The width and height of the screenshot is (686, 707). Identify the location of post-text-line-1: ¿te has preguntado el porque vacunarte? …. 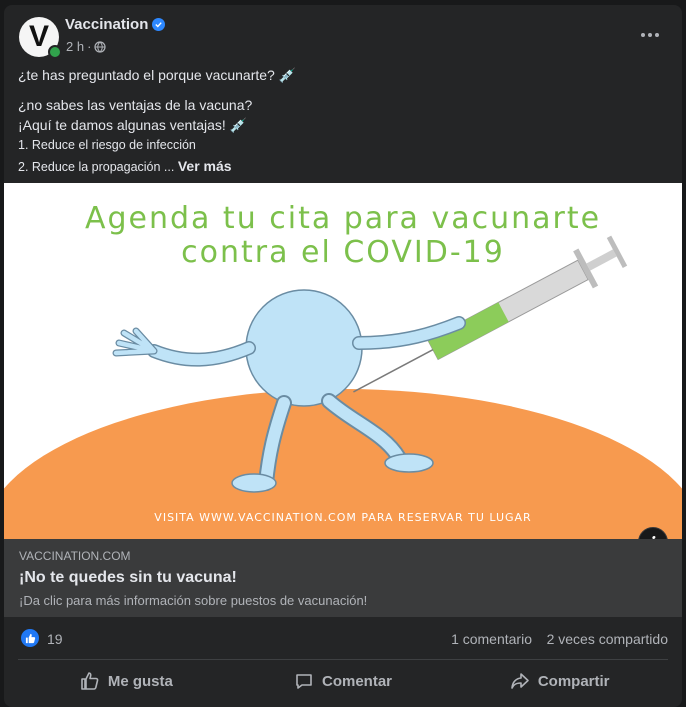
(157, 75).